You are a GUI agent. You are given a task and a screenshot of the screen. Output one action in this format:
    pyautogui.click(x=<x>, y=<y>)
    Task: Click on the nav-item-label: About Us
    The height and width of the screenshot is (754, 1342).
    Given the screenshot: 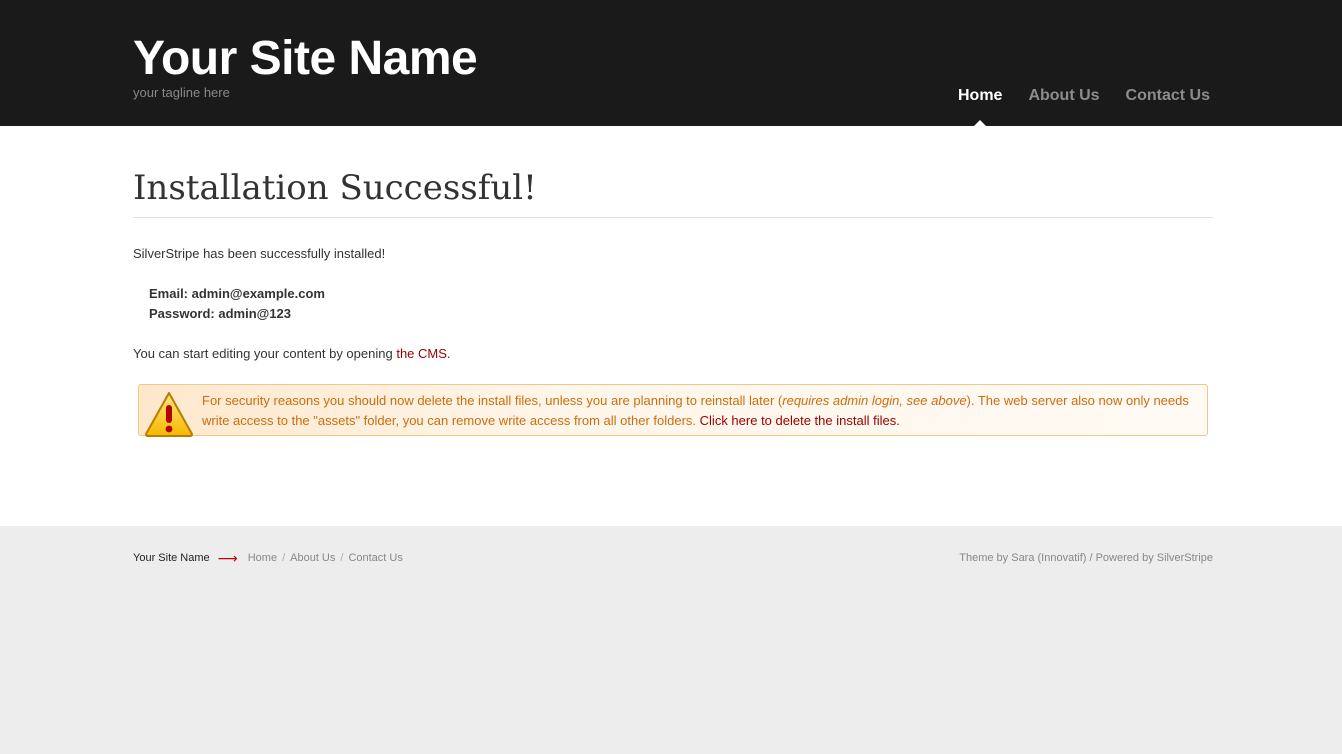 What is the action you would take?
    pyautogui.click(x=1064, y=95)
    